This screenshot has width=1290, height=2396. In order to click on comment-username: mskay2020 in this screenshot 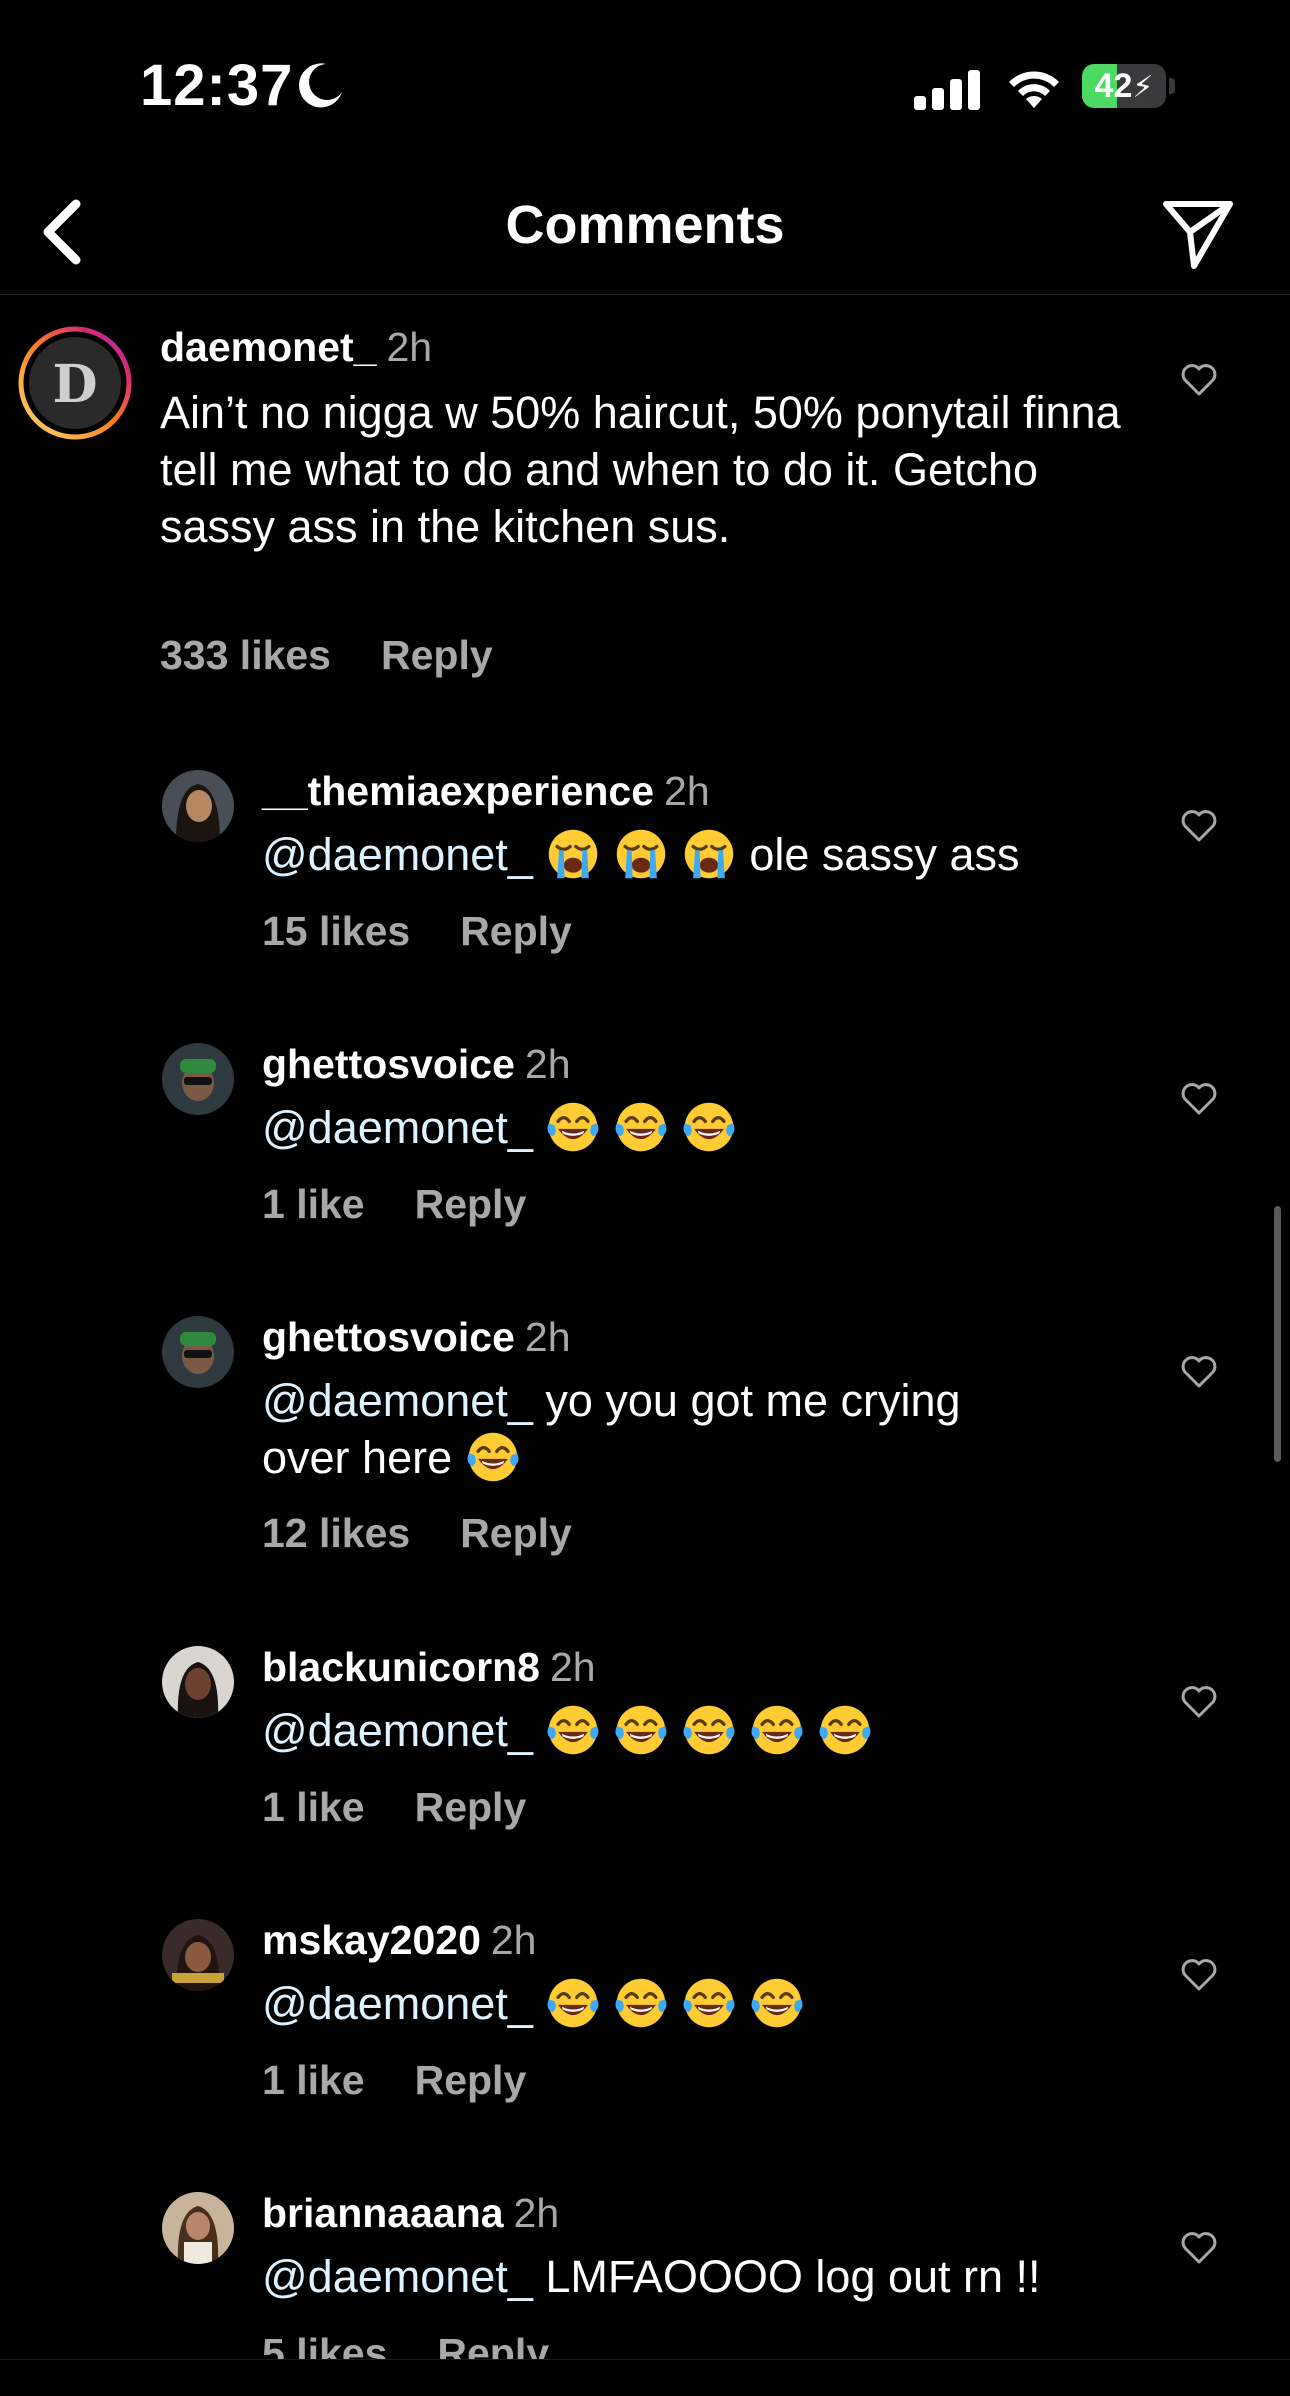, I will do `click(371, 1940)`.